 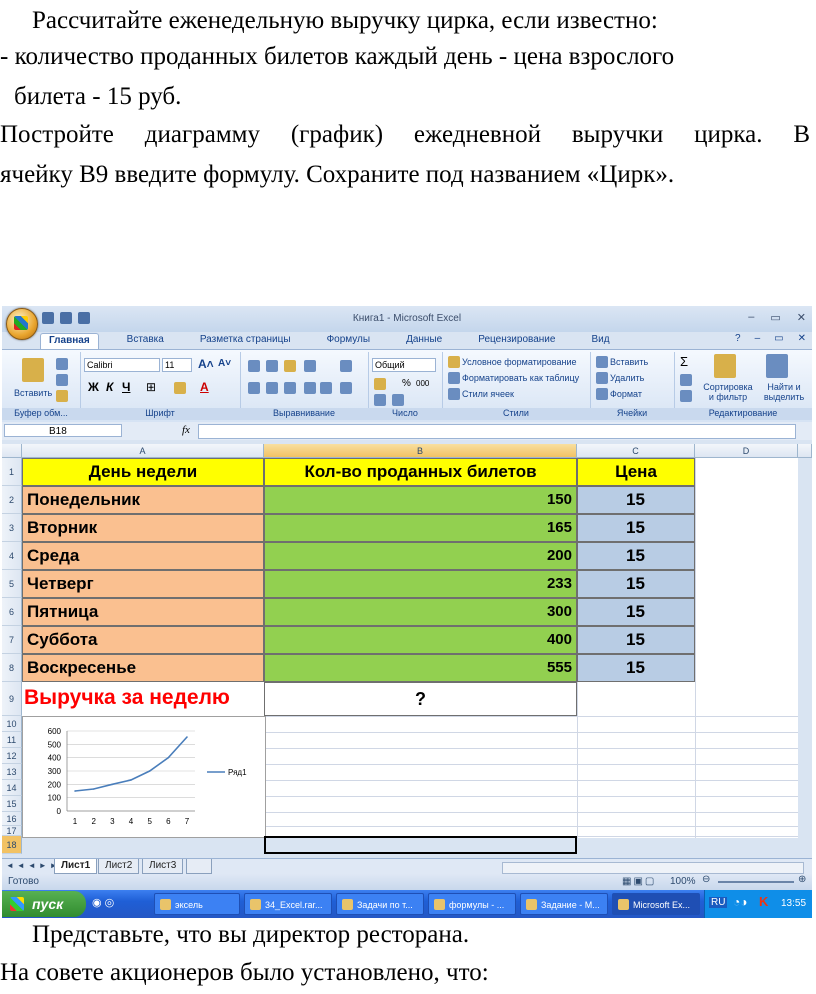 What do you see at coordinates (204, 387) in the screenshot?
I see `font-color-icon: A` at bounding box center [204, 387].